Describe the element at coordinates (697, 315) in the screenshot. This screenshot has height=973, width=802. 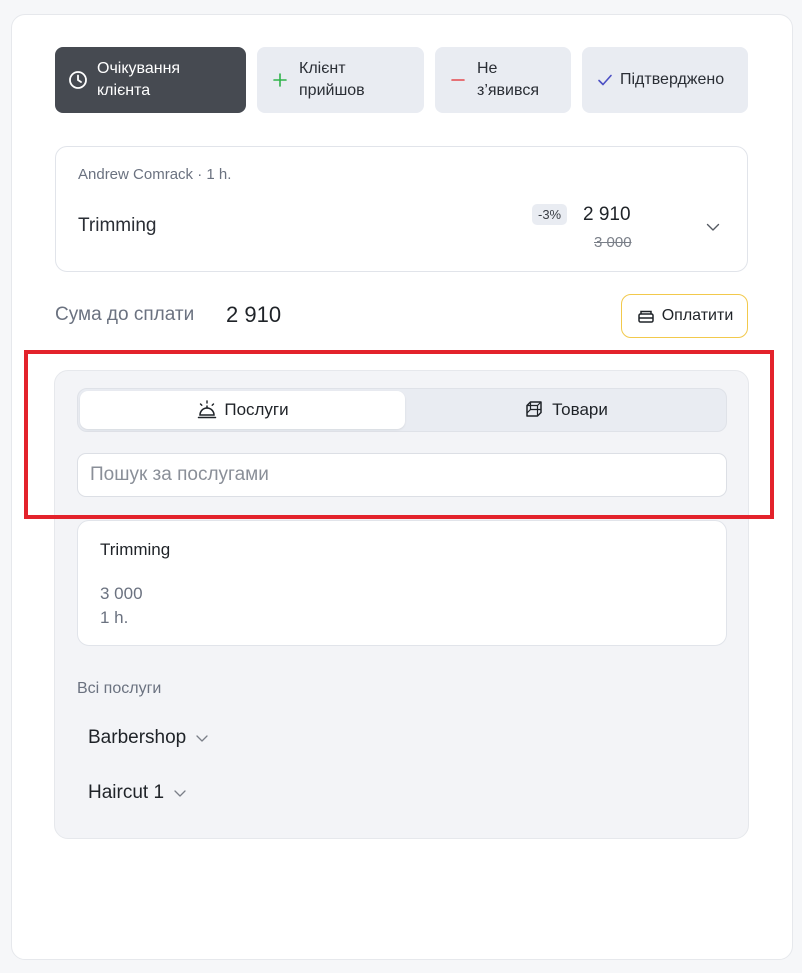
I see `pay-label: Оплатити` at that location.